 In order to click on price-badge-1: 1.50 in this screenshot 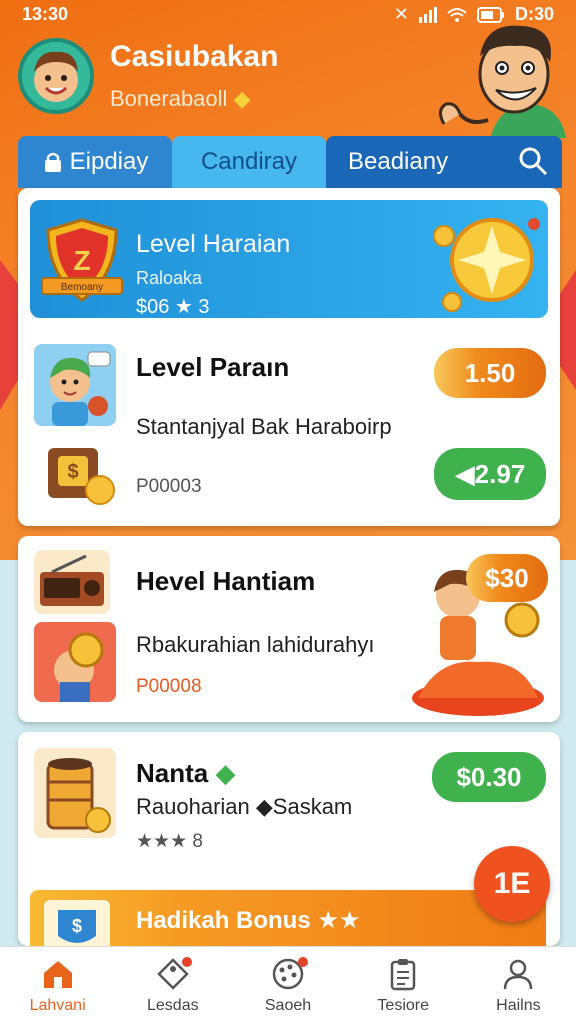, I will do `click(490, 373)`.